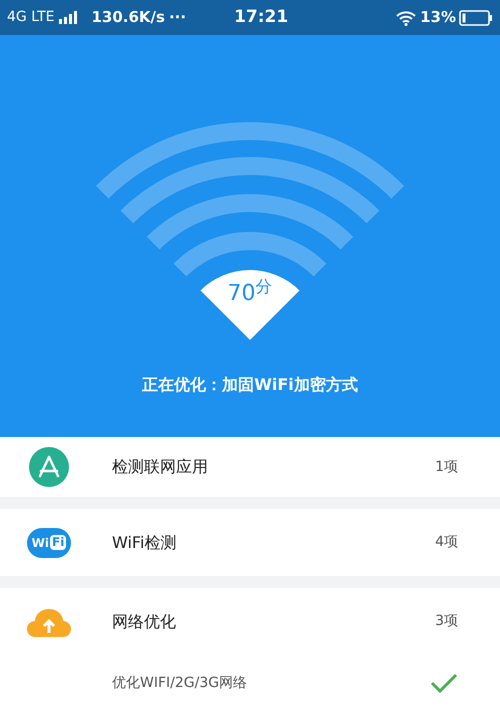  Describe the element at coordinates (49, 621) in the screenshot. I see `cloud-upload-icon` at that location.